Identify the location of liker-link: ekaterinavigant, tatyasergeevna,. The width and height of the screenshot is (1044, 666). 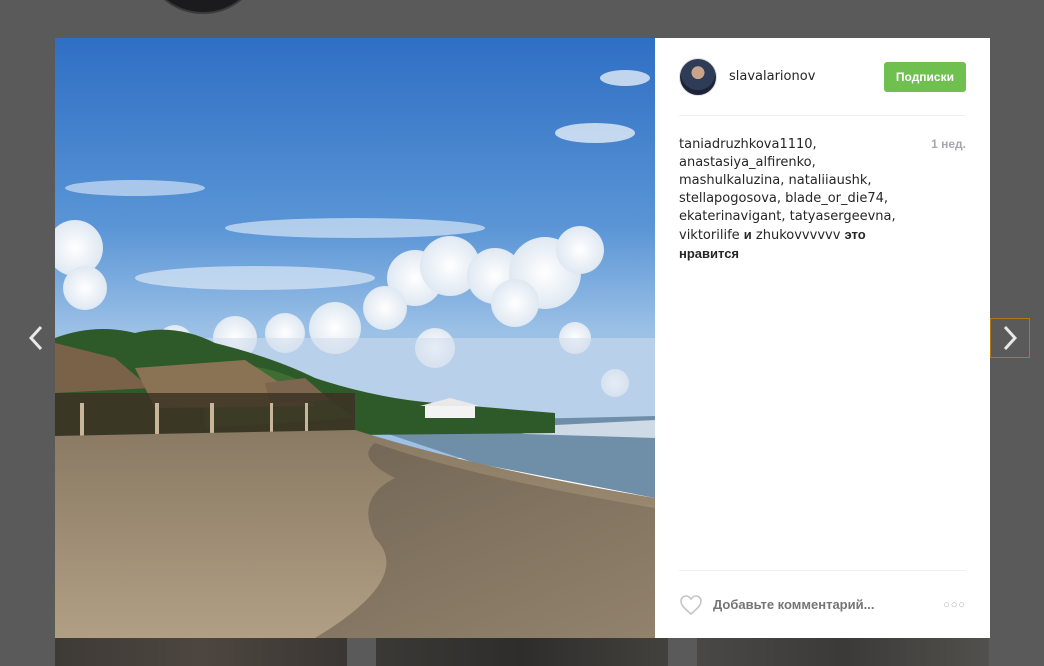
(787, 216).